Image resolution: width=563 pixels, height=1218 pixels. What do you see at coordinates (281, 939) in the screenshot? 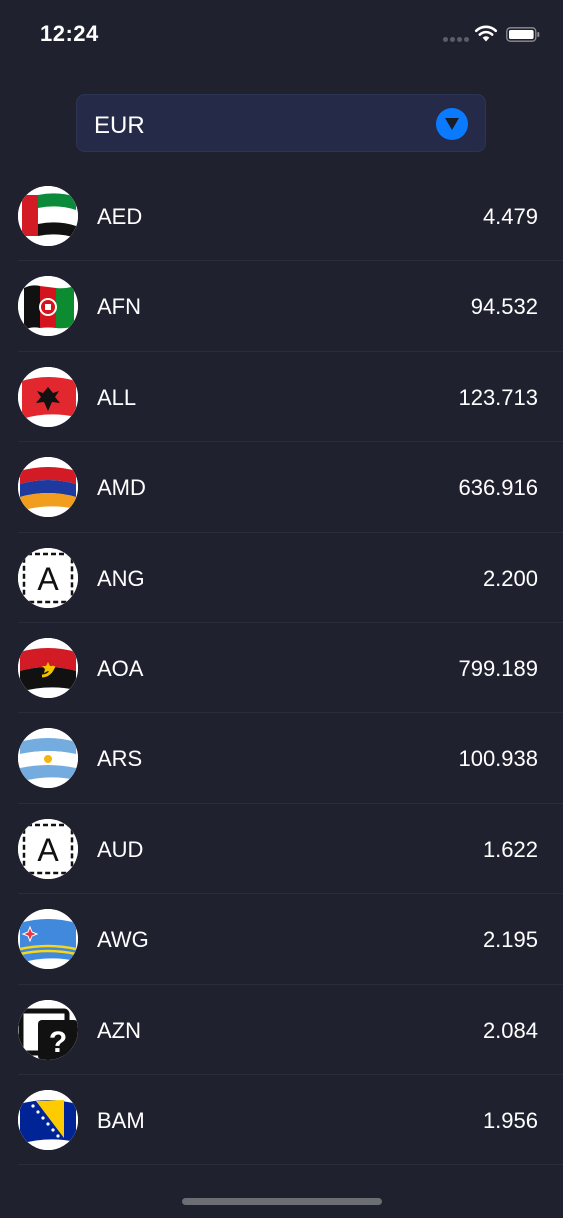
I see `currency-row-awg: AWG 2.195` at bounding box center [281, 939].